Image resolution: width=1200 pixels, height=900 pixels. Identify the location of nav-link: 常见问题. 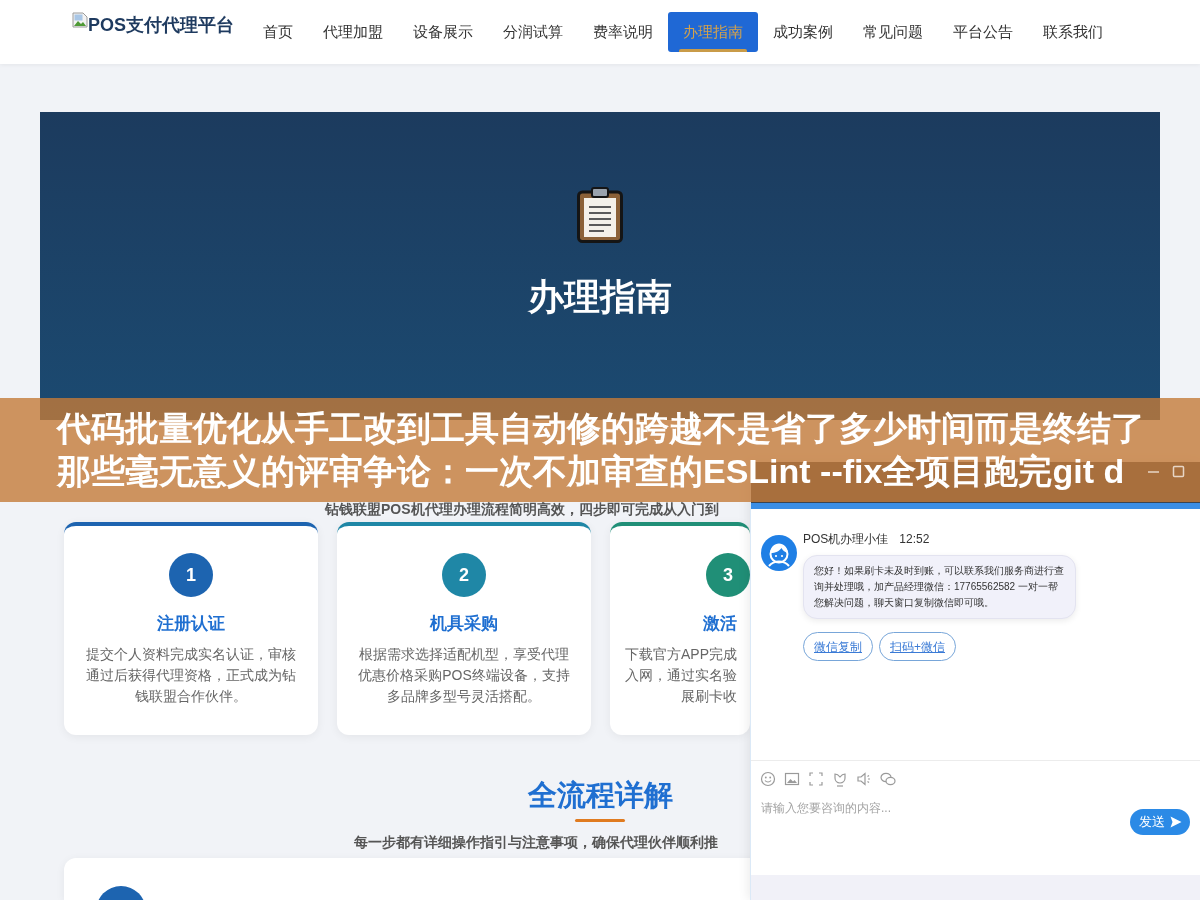
(893, 32).